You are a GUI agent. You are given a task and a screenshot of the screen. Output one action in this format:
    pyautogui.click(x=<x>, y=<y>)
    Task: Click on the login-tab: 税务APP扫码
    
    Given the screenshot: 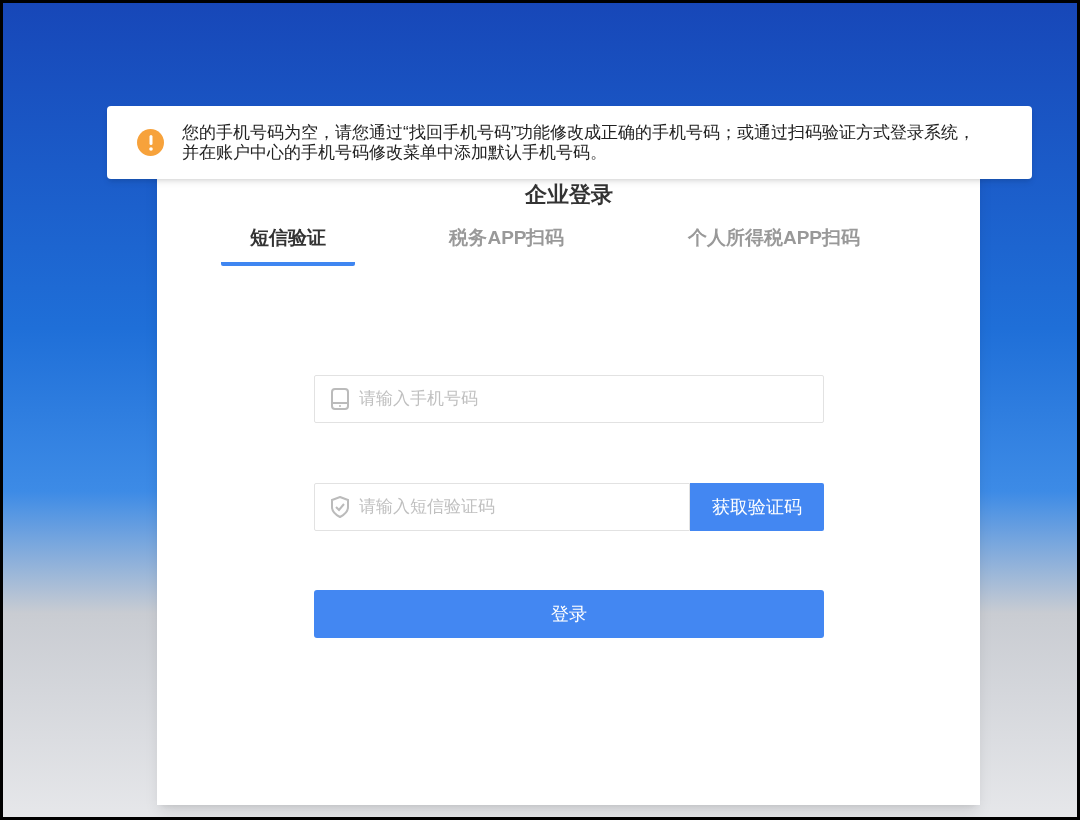 What is the action you would take?
    pyautogui.click(x=507, y=245)
    